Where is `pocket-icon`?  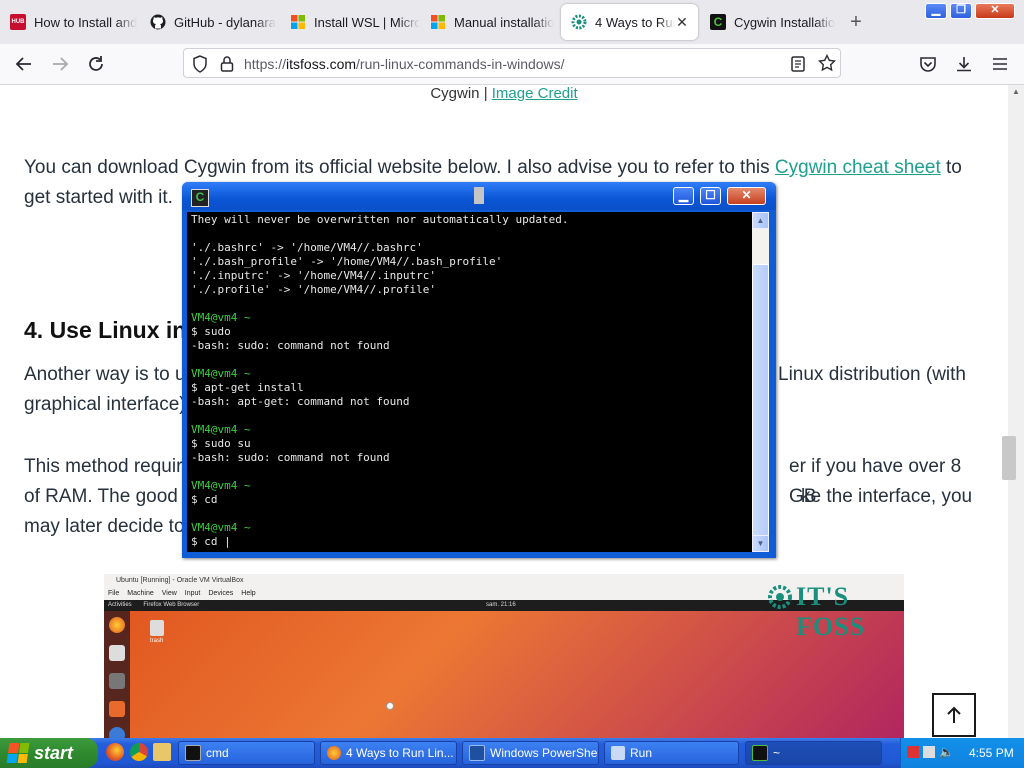
pocket-icon is located at coordinates (928, 64).